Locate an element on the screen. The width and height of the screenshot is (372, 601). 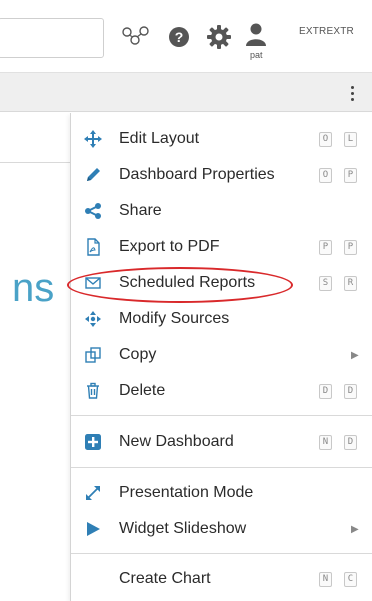
share-icon is located at coordinates (93, 211).